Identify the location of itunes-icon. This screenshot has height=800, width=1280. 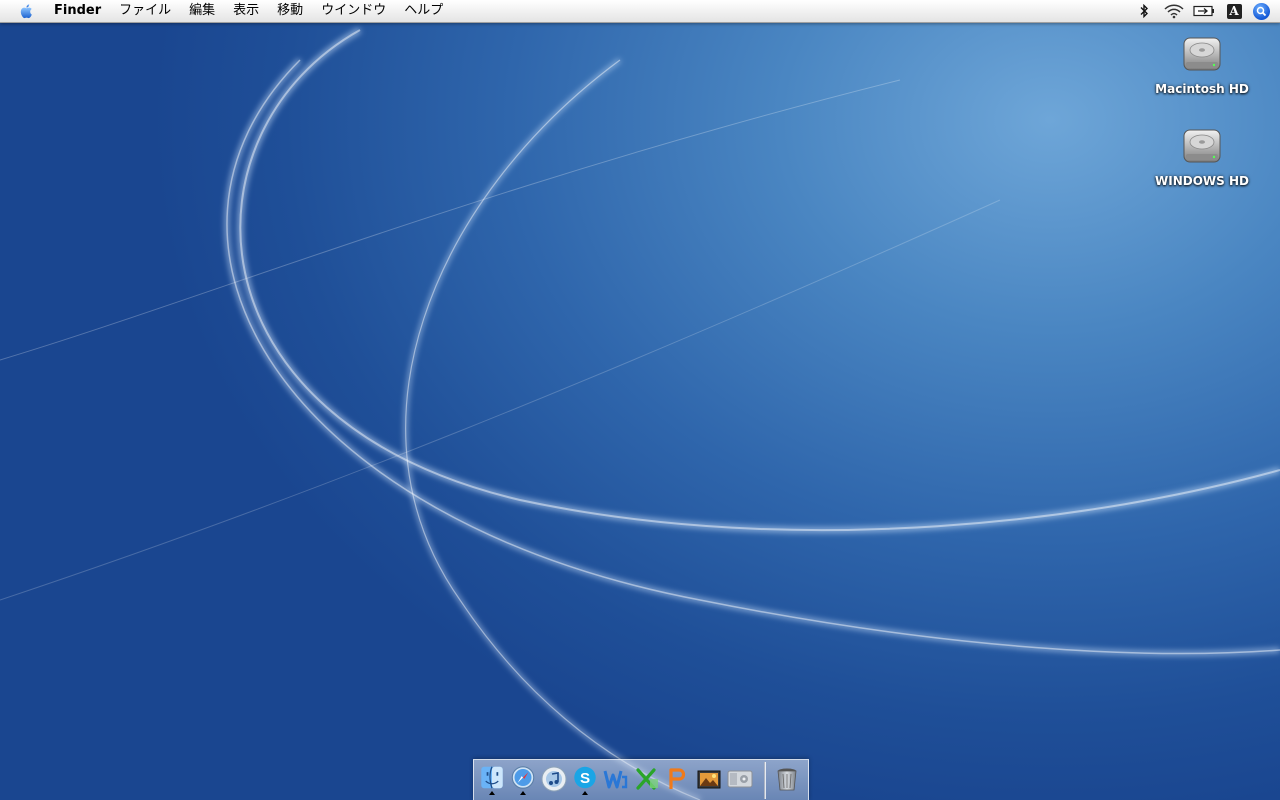
(554, 779).